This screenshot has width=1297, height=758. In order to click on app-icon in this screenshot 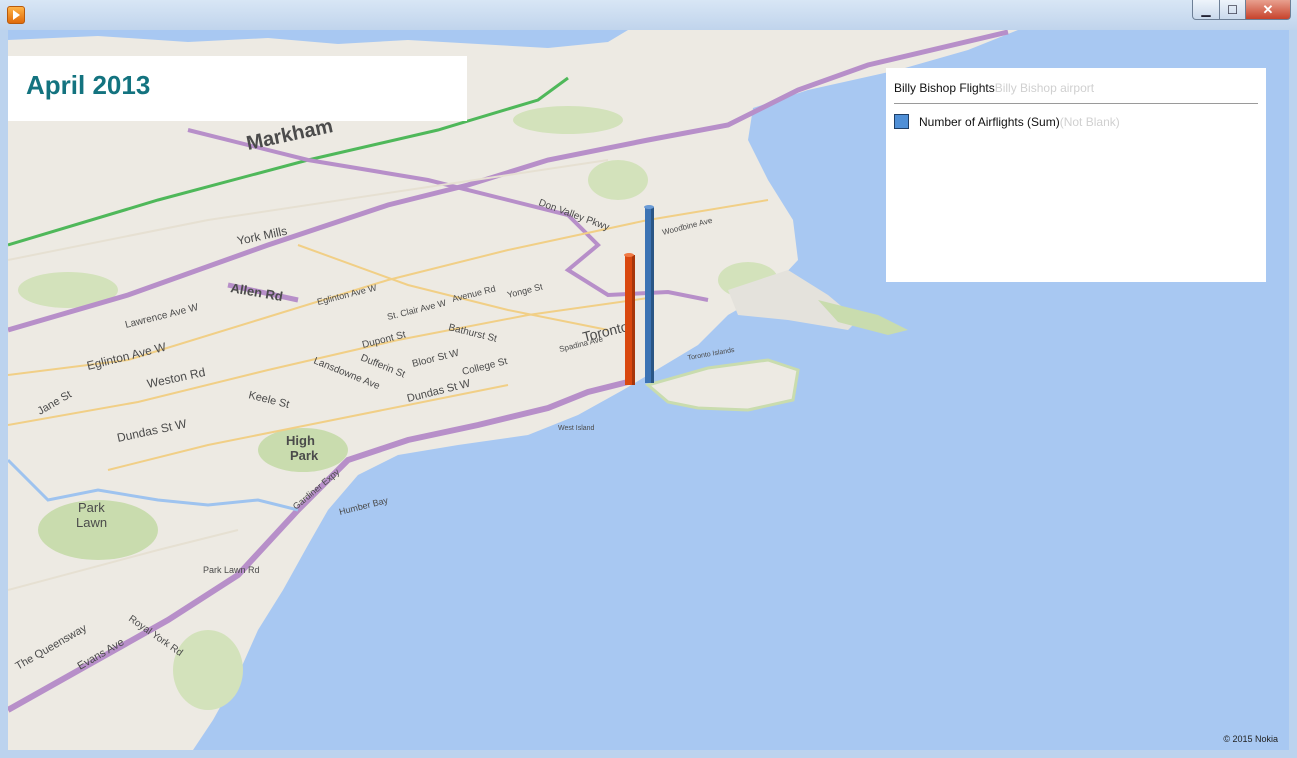, I will do `click(16, 15)`.